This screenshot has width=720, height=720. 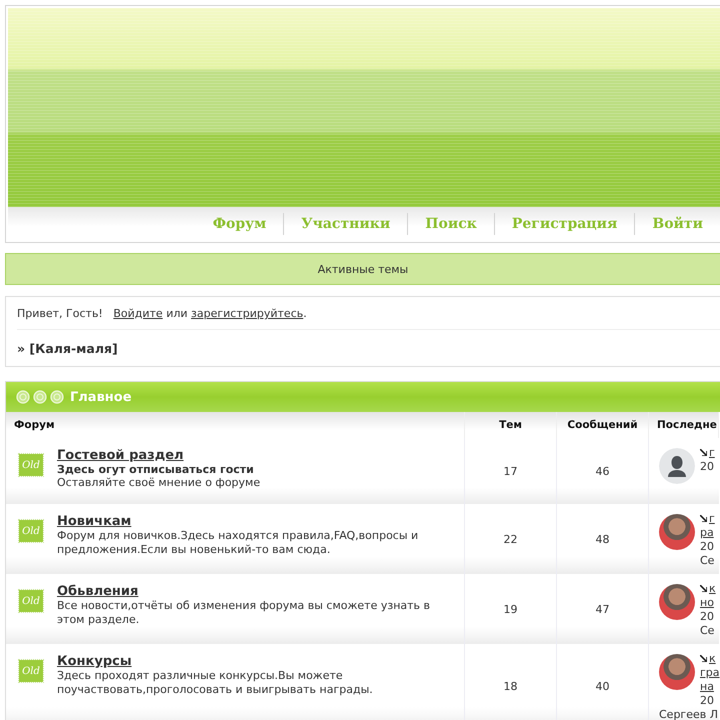 What do you see at coordinates (603, 686) in the screenshot?
I see `post-count: 40` at bounding box center [603, 686].